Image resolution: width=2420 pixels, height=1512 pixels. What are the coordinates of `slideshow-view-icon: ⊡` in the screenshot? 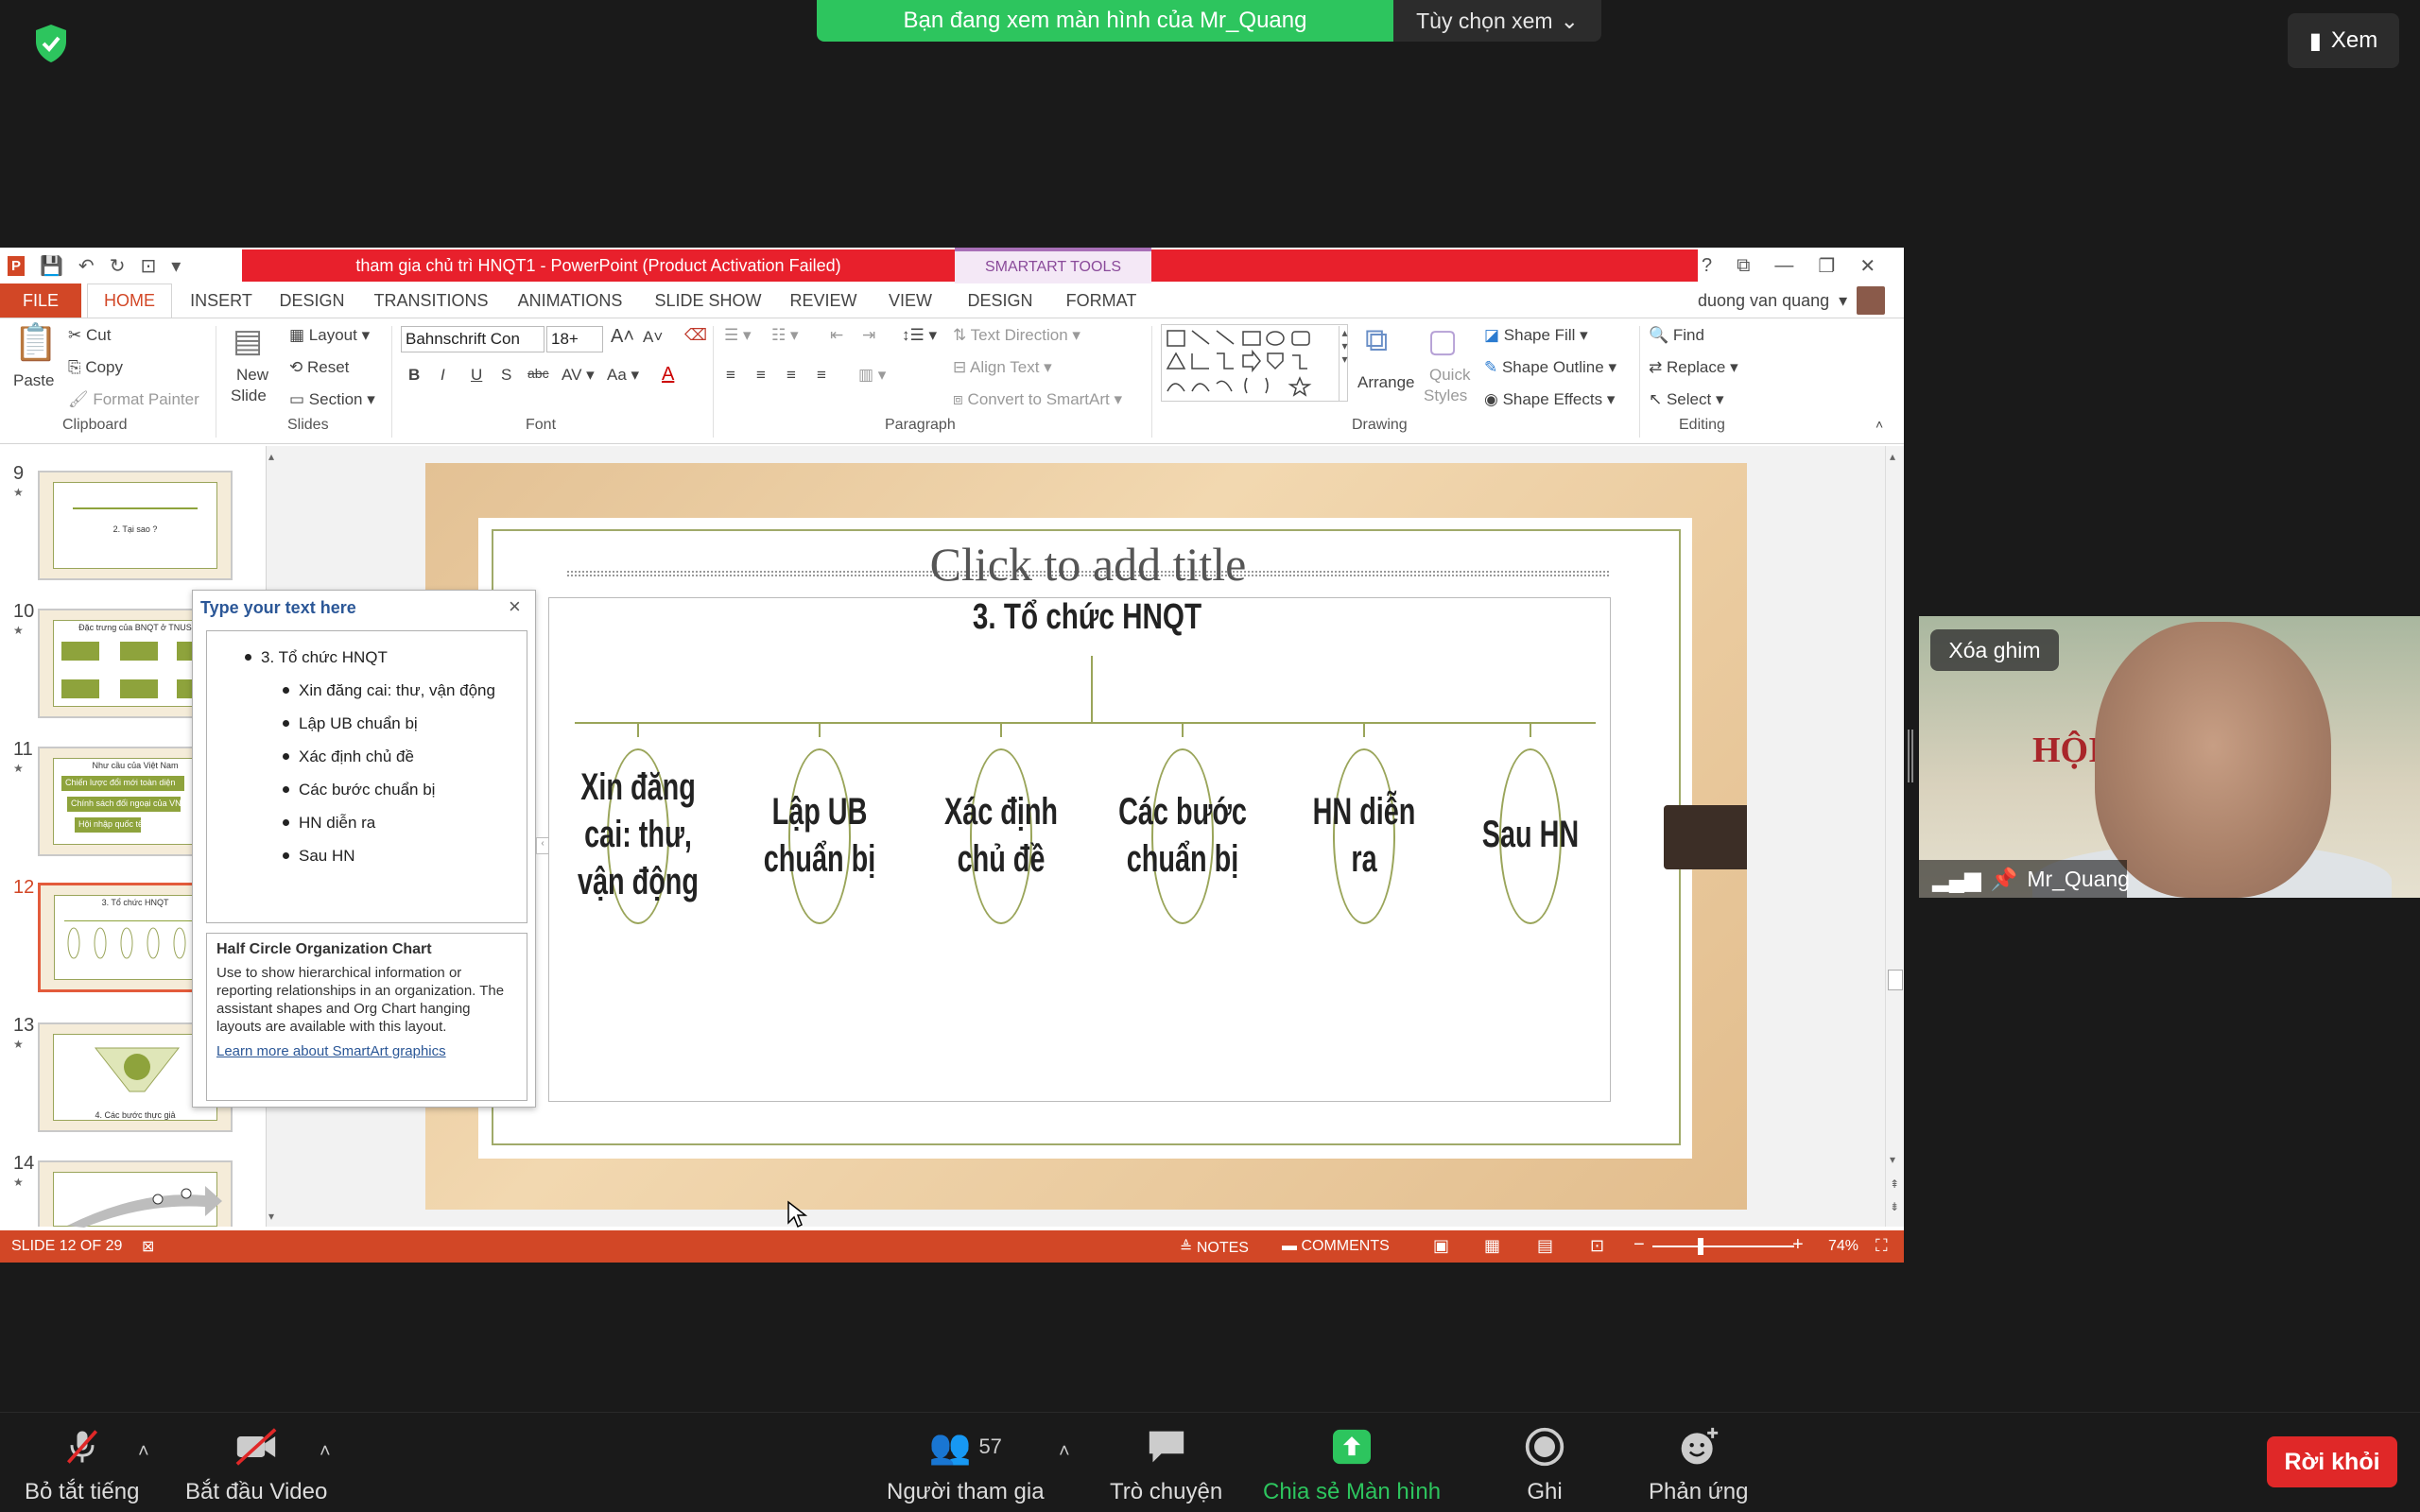 It's located at (1597, 1246).